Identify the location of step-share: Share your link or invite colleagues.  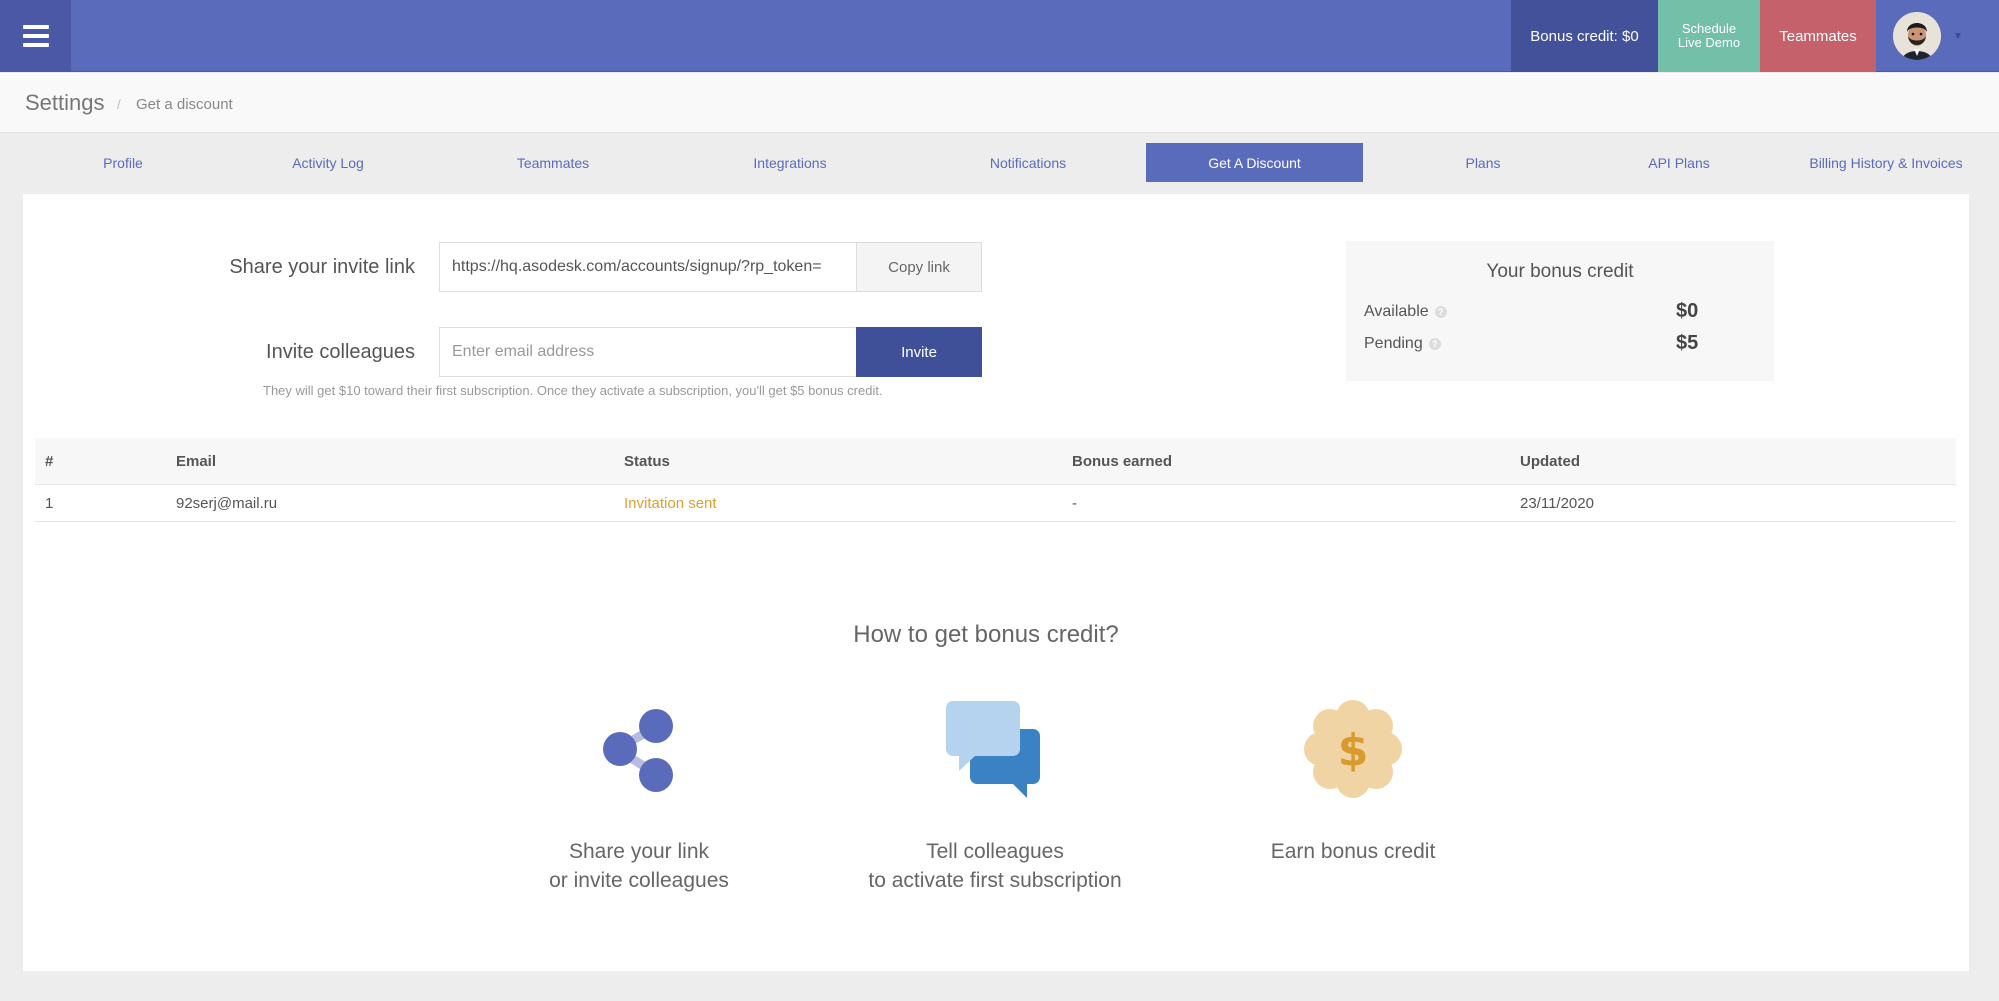
(639, 797).